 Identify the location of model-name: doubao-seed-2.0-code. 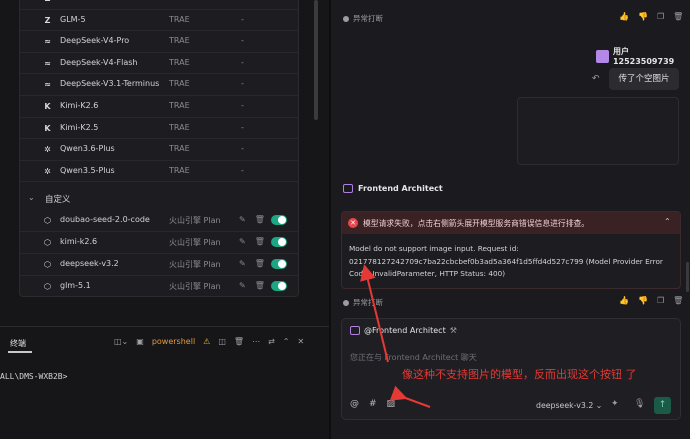
(105, 219).